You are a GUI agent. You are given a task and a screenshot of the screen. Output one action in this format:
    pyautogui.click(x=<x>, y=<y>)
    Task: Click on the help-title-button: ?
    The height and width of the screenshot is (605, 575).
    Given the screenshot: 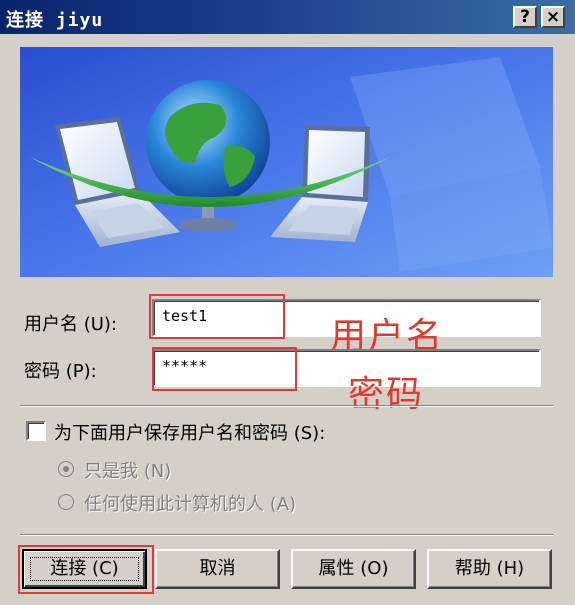 What is the action you would take?
    pyautogui.click(x=525, y=17)
    